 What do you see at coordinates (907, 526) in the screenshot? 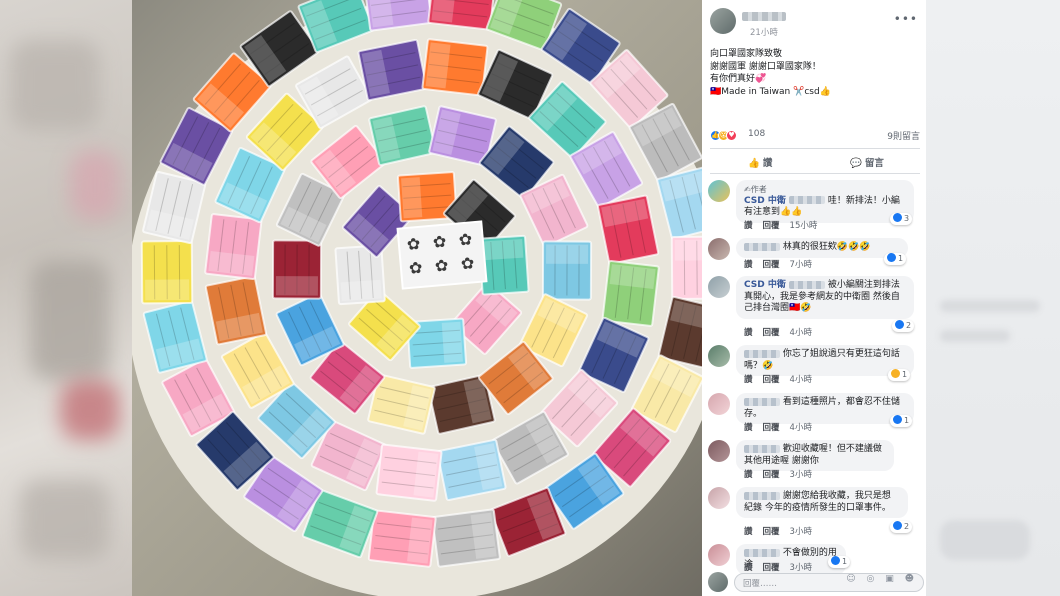
I see `reaction-count-value: 2` at bounding box center [907, 526].